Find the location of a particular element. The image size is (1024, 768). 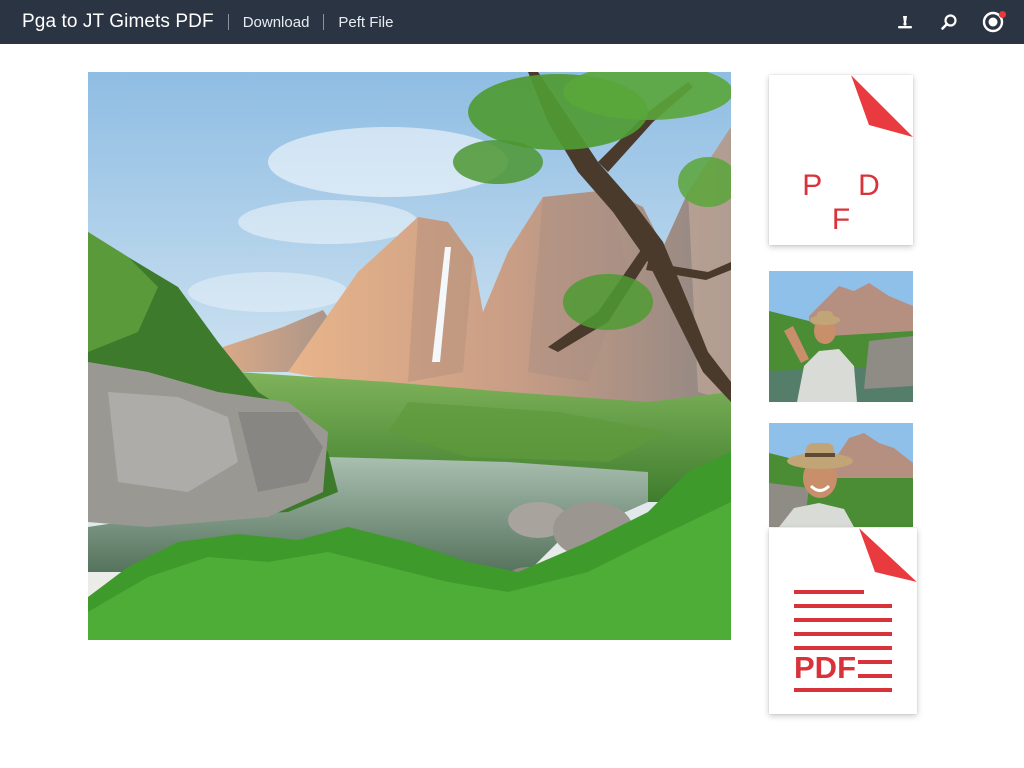

profile-icon is located at coordinates (994, 22).